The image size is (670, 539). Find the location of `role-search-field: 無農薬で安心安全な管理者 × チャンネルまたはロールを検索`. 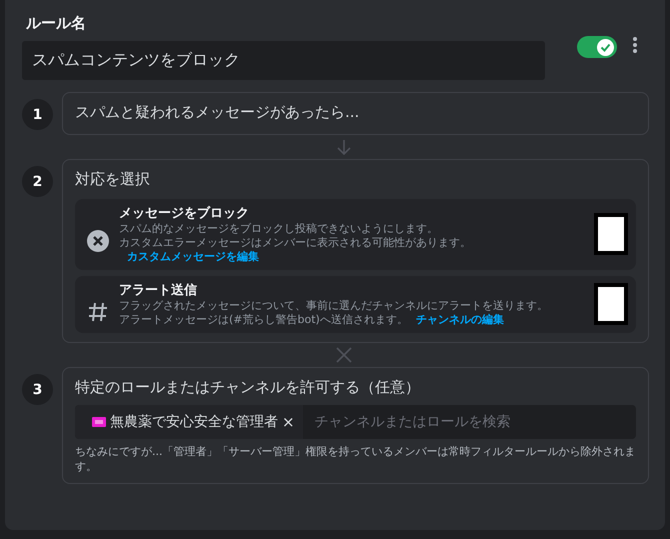

role-search-field: 無農薬で安心安全な管理者 × チャンネルまたはロールを検索 is located at coordinates (355, 422).